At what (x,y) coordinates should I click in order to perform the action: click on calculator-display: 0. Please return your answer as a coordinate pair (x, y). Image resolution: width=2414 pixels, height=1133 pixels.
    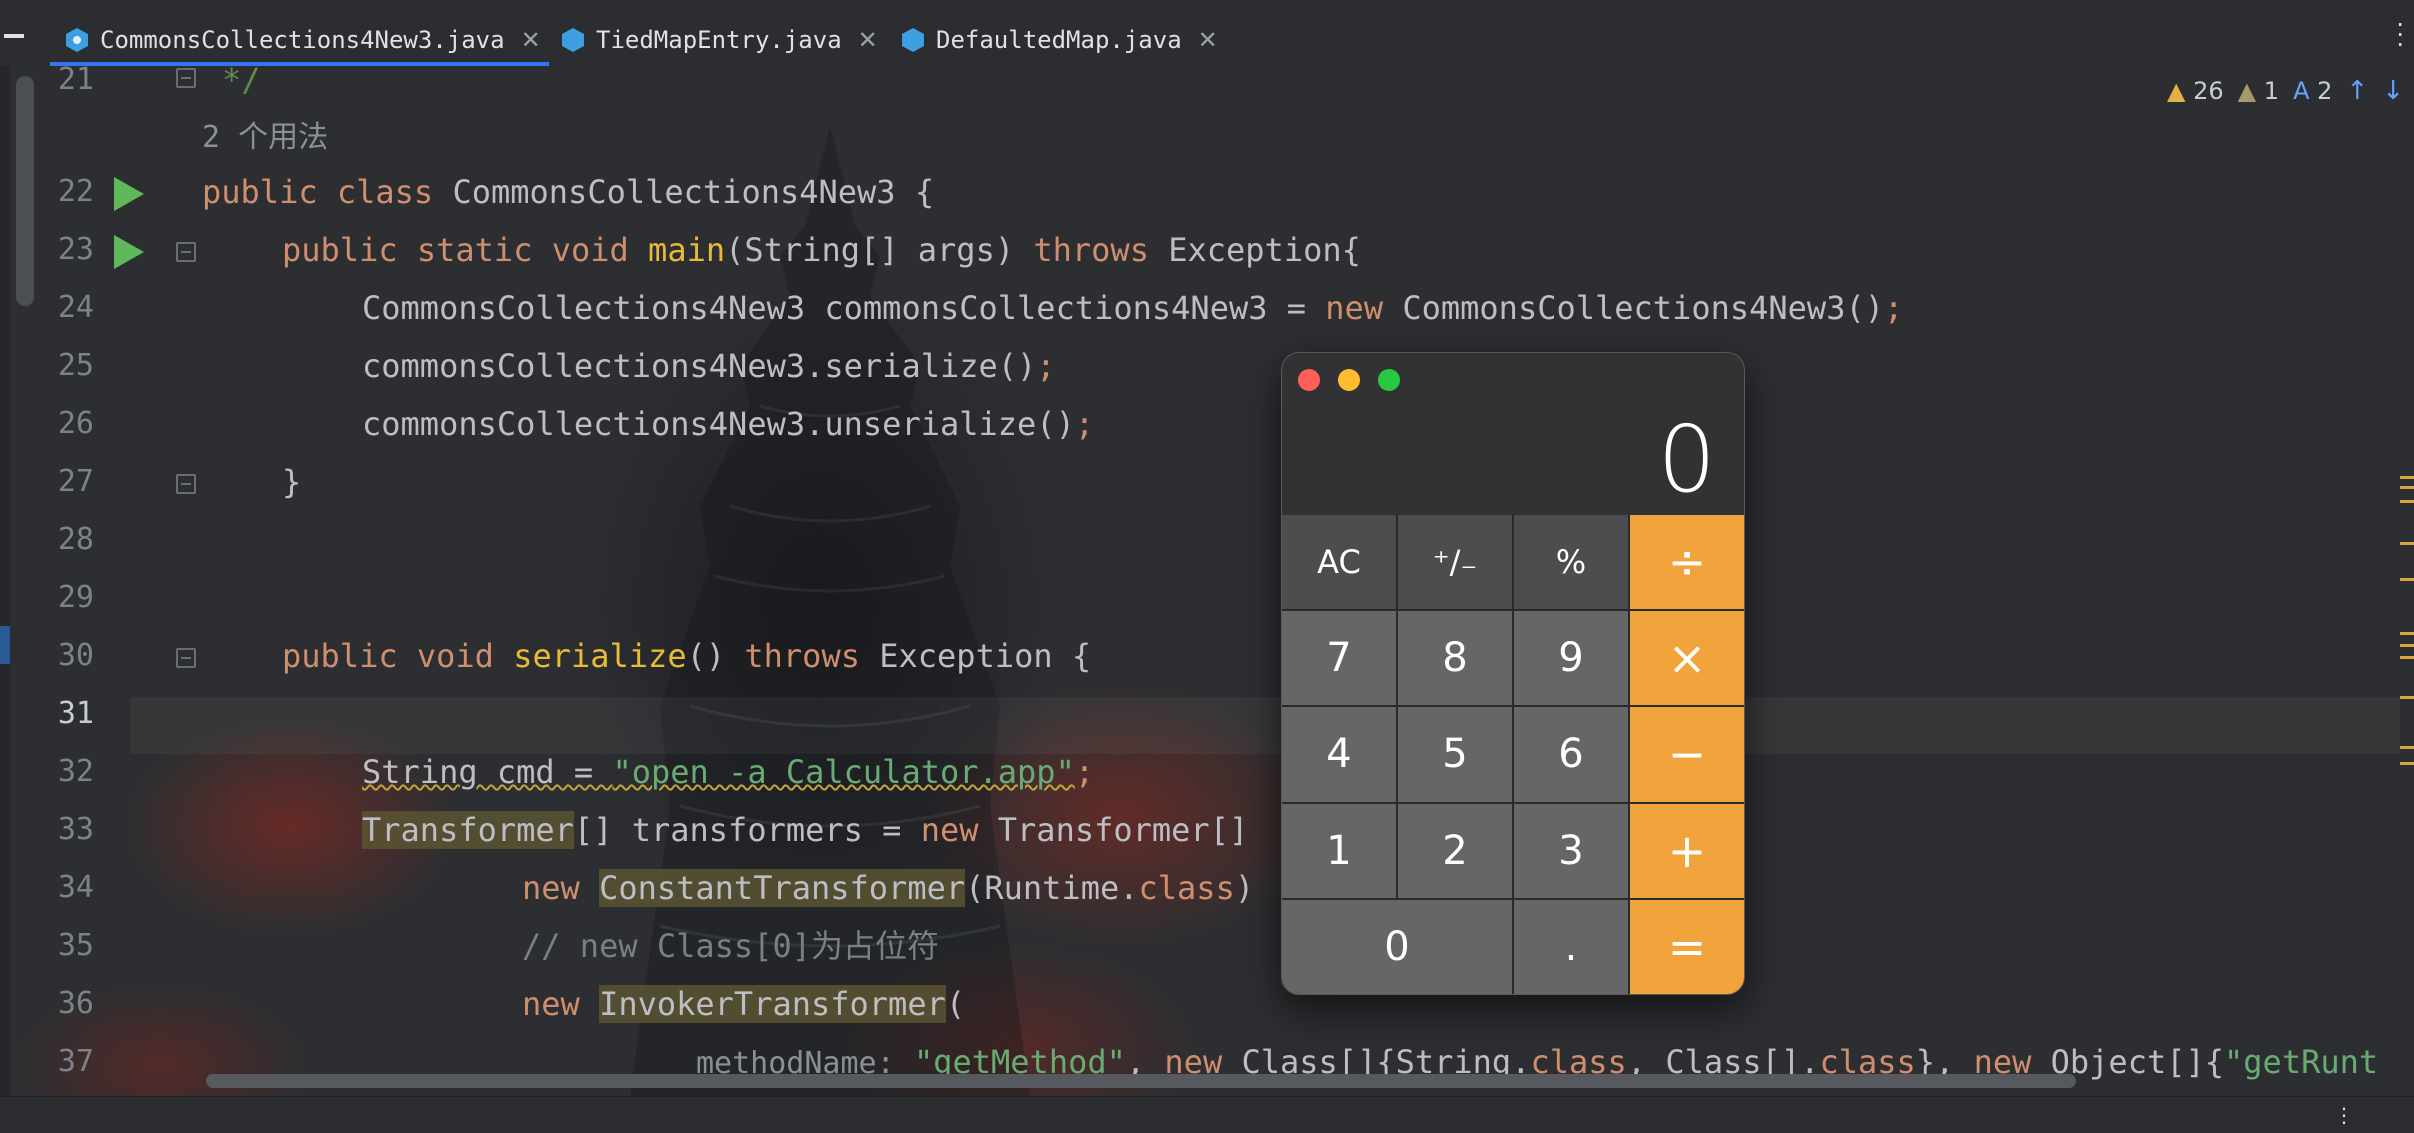
    Looking at the image, I should click on (1686, 459).